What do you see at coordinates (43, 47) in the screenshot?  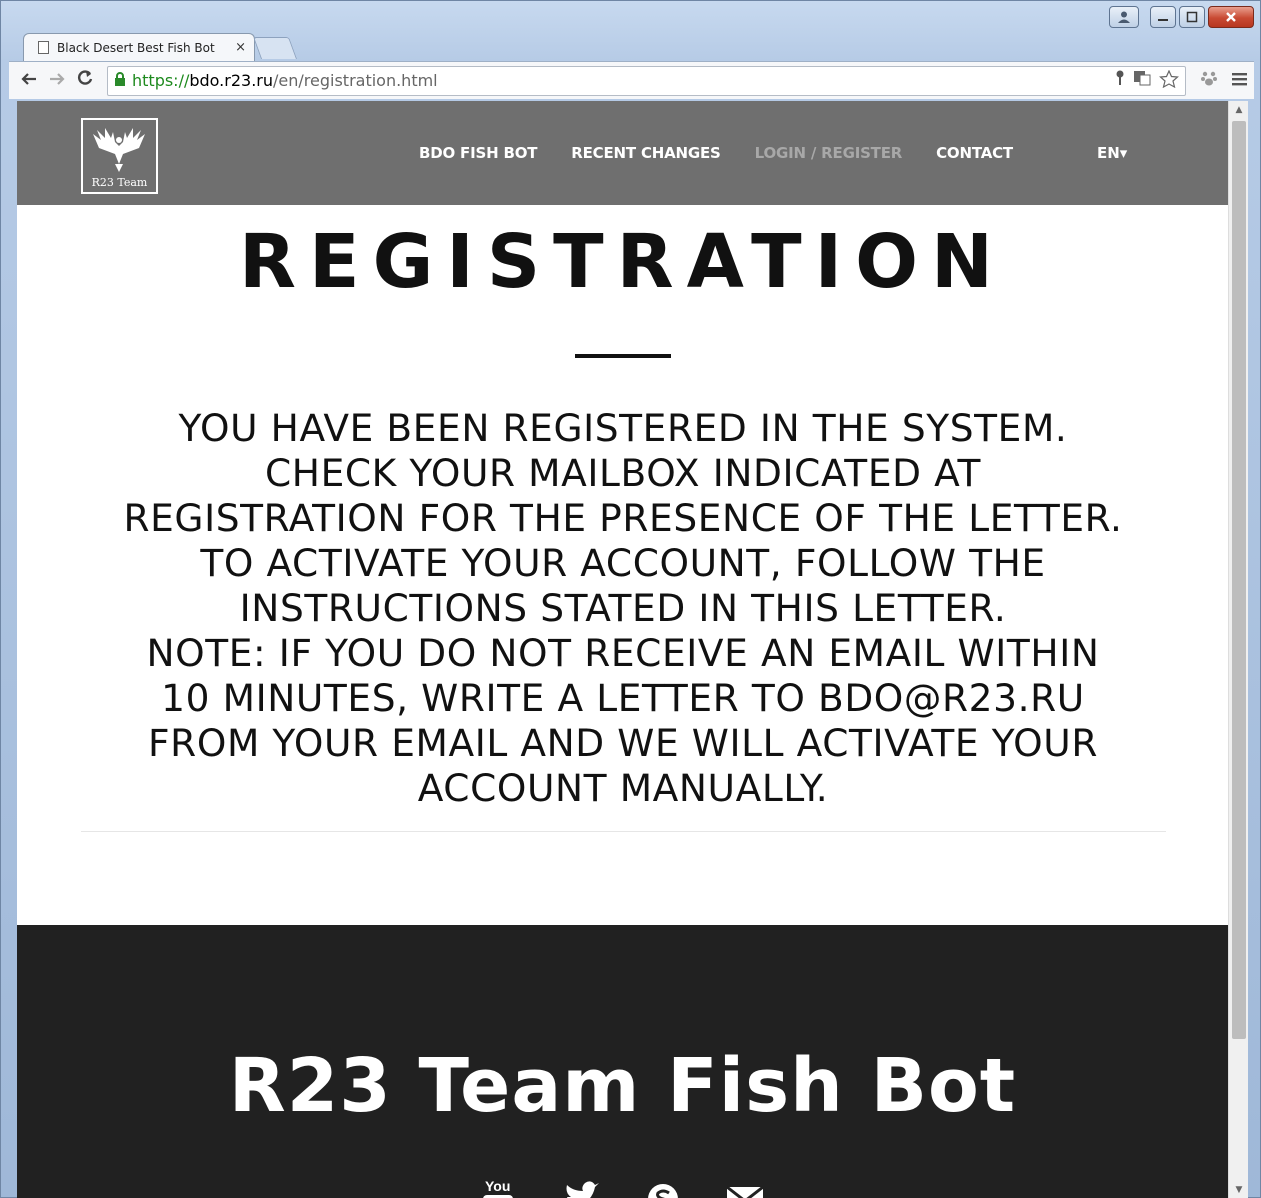 I see `document-icon` at bounding box center [43, 47].